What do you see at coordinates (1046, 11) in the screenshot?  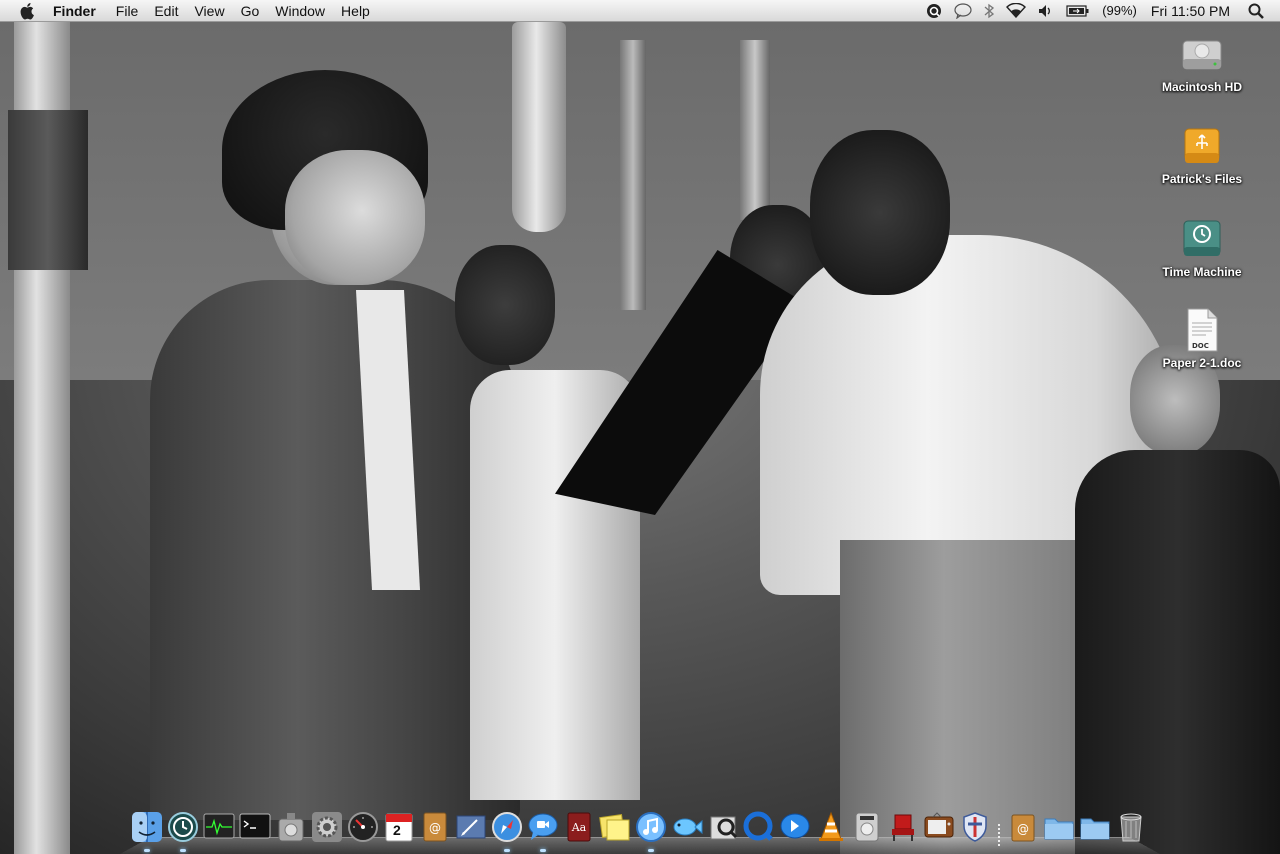 I see `volume-icon` at bounding box center [1046, 11].